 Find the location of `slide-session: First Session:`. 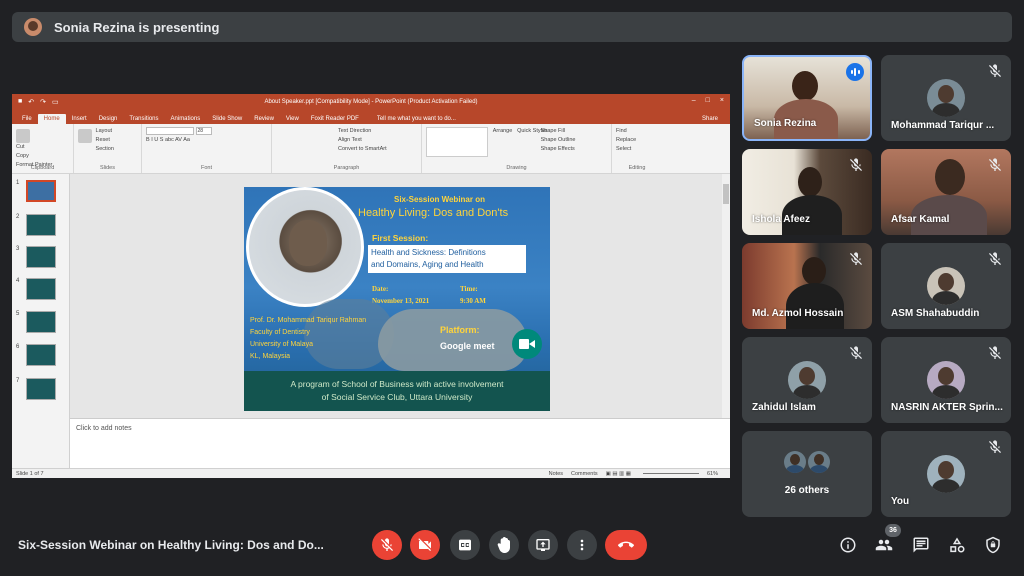

slide-session: First Session: is located at coordinates (400, 238).